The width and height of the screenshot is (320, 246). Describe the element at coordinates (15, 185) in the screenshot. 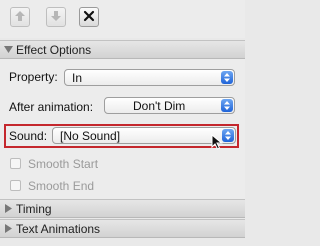

I see `smooth-end-checkbox` at that location.